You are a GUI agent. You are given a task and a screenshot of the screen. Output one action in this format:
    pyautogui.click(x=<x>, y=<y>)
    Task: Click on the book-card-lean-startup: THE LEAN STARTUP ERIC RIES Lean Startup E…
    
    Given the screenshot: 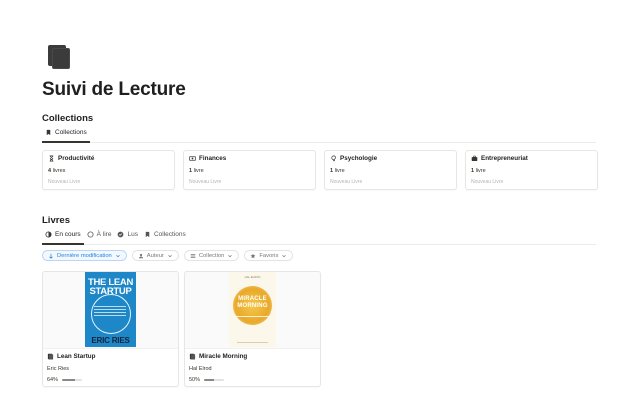 What is the action you would take?
    pyautogui.click(x=110, y=329)
    